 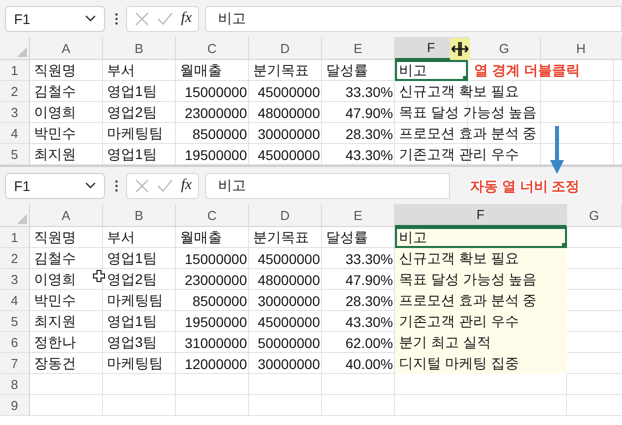 I want to click on row-header: 7, so click(x=15, y=363).